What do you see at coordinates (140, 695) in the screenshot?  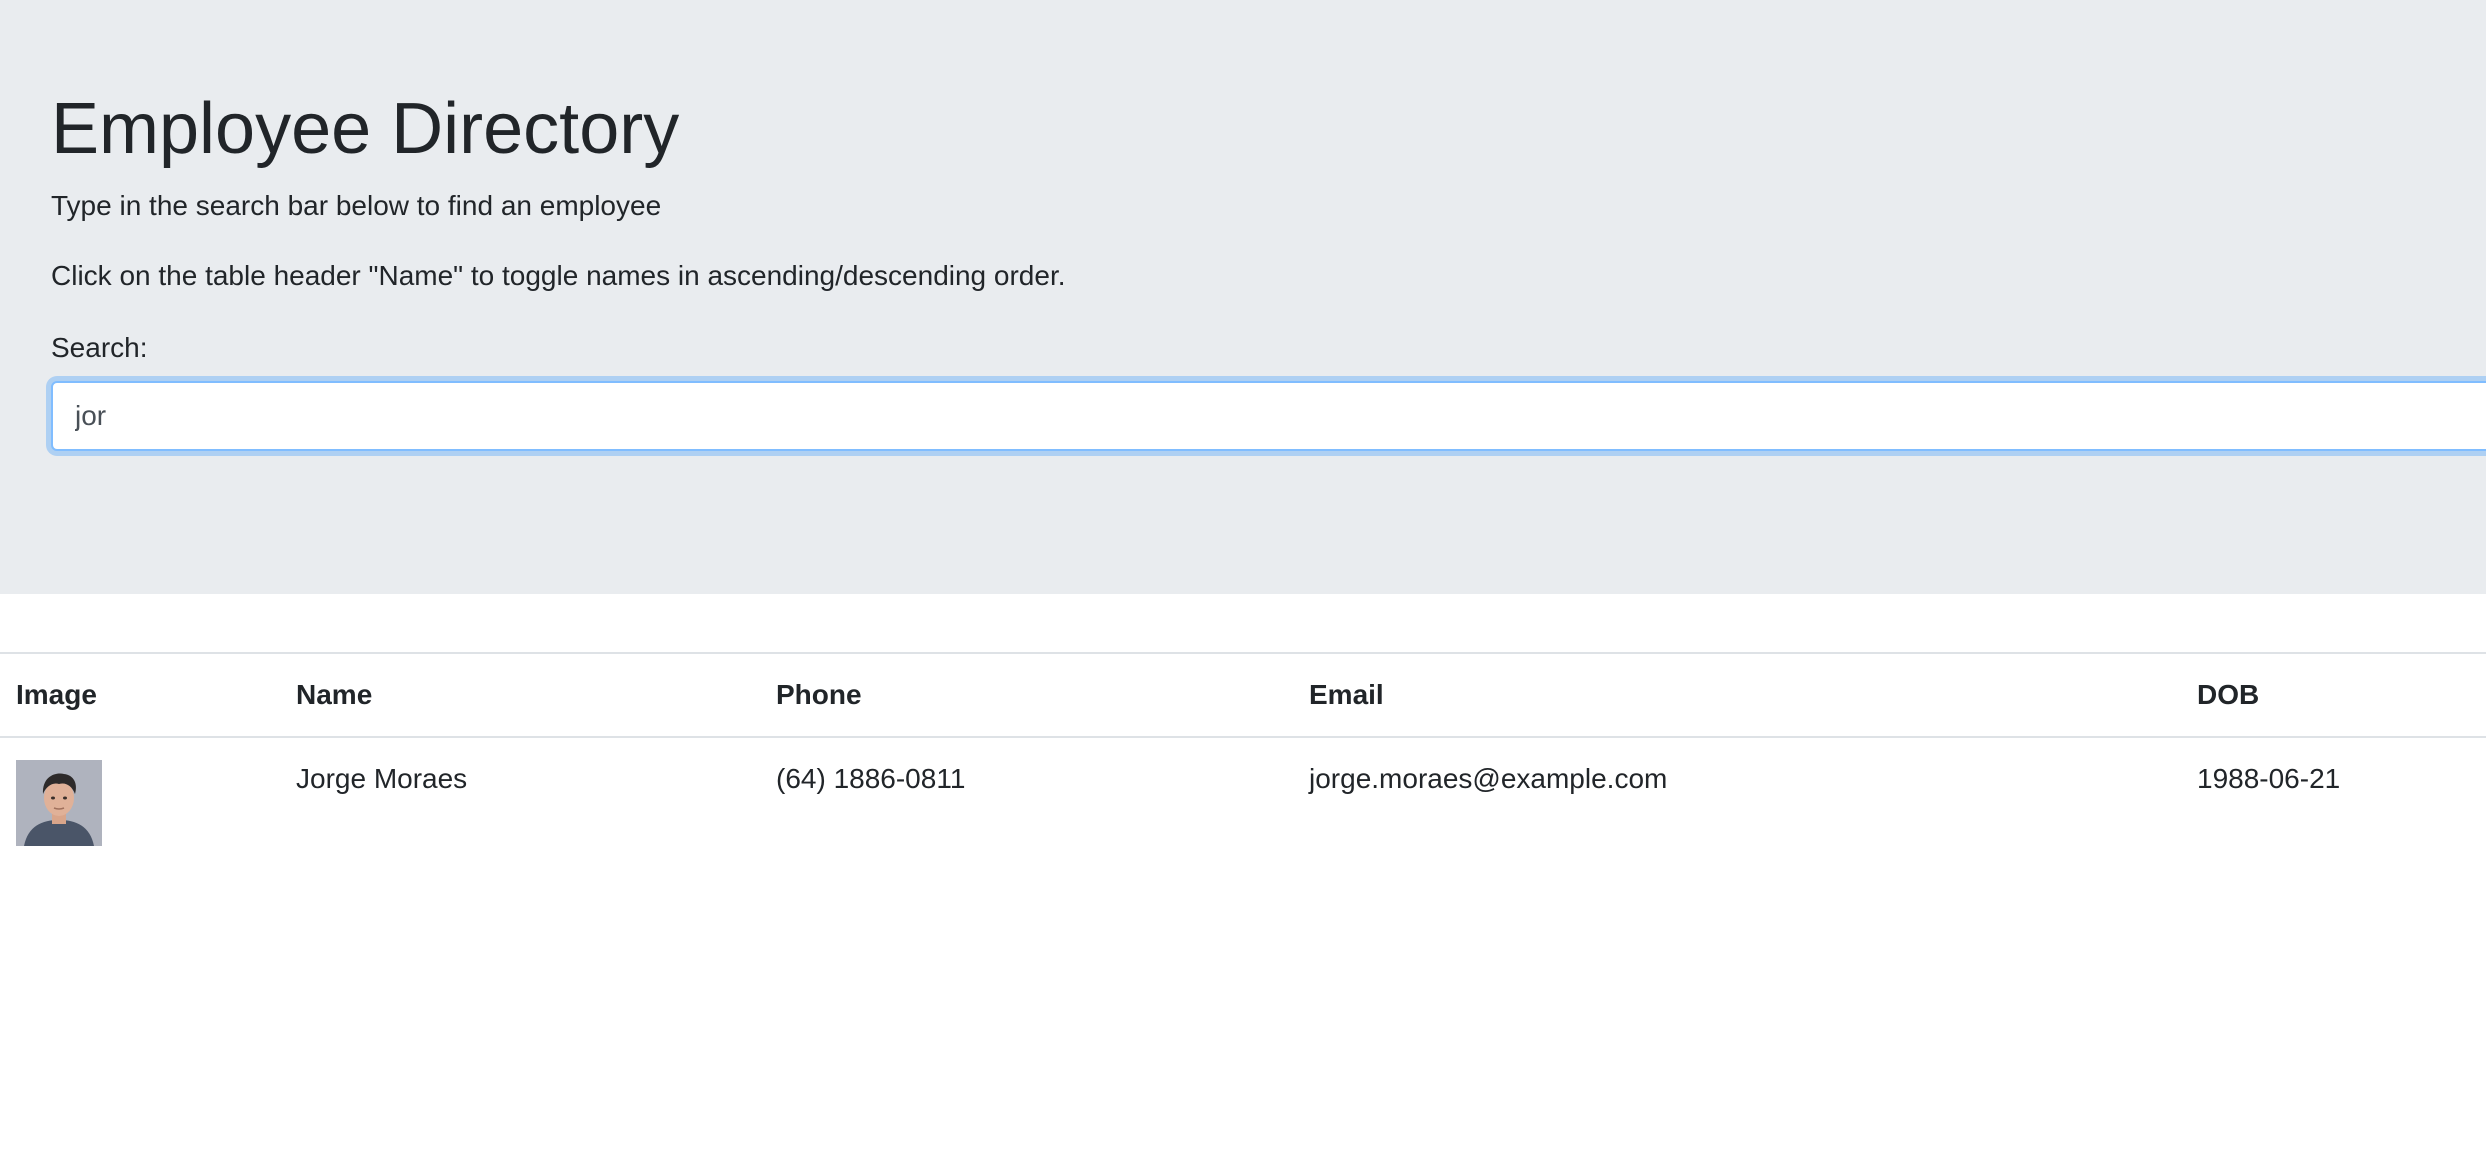 I see `column-header-image: Image` at bounding box center [140, 695].